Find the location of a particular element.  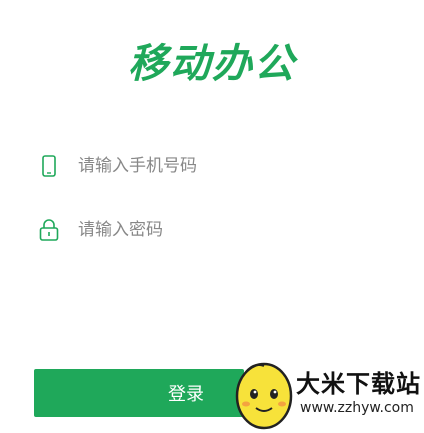

password-input is located at coordinates (235, 230).